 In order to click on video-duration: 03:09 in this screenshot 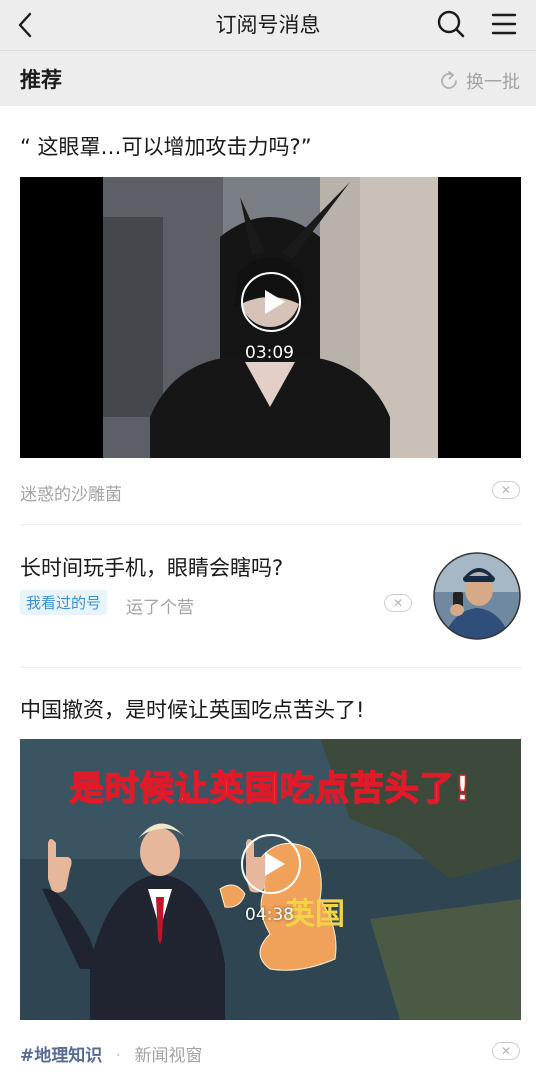, I will do `click(269, 353)`.